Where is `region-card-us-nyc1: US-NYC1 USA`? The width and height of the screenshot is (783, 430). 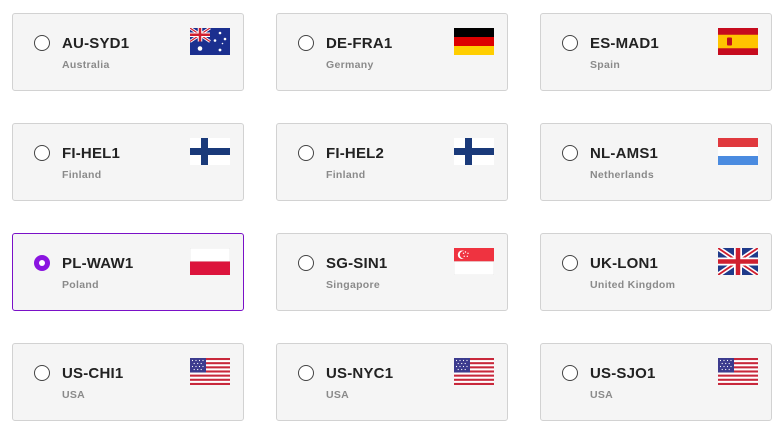 region-card-us-nyc1: US-NYC1 USA is located at coordinates (392, 382).